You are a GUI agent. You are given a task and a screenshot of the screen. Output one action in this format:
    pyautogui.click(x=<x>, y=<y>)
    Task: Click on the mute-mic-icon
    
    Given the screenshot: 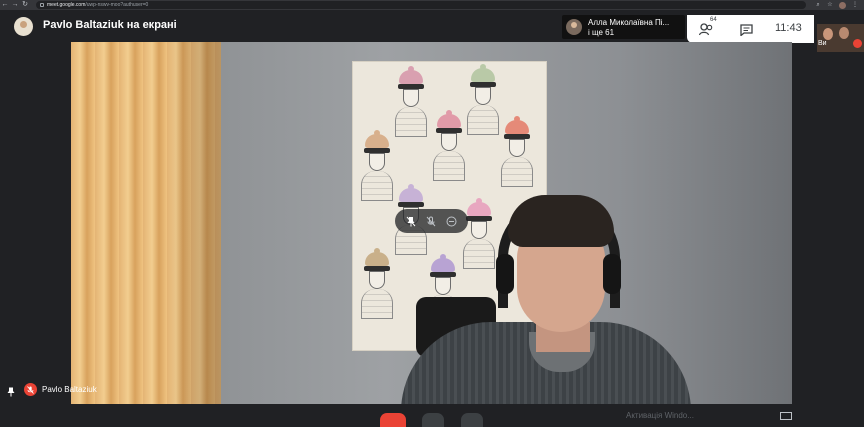 What is the action you would take?
    pyautogui.click(x=431, y=221)
    